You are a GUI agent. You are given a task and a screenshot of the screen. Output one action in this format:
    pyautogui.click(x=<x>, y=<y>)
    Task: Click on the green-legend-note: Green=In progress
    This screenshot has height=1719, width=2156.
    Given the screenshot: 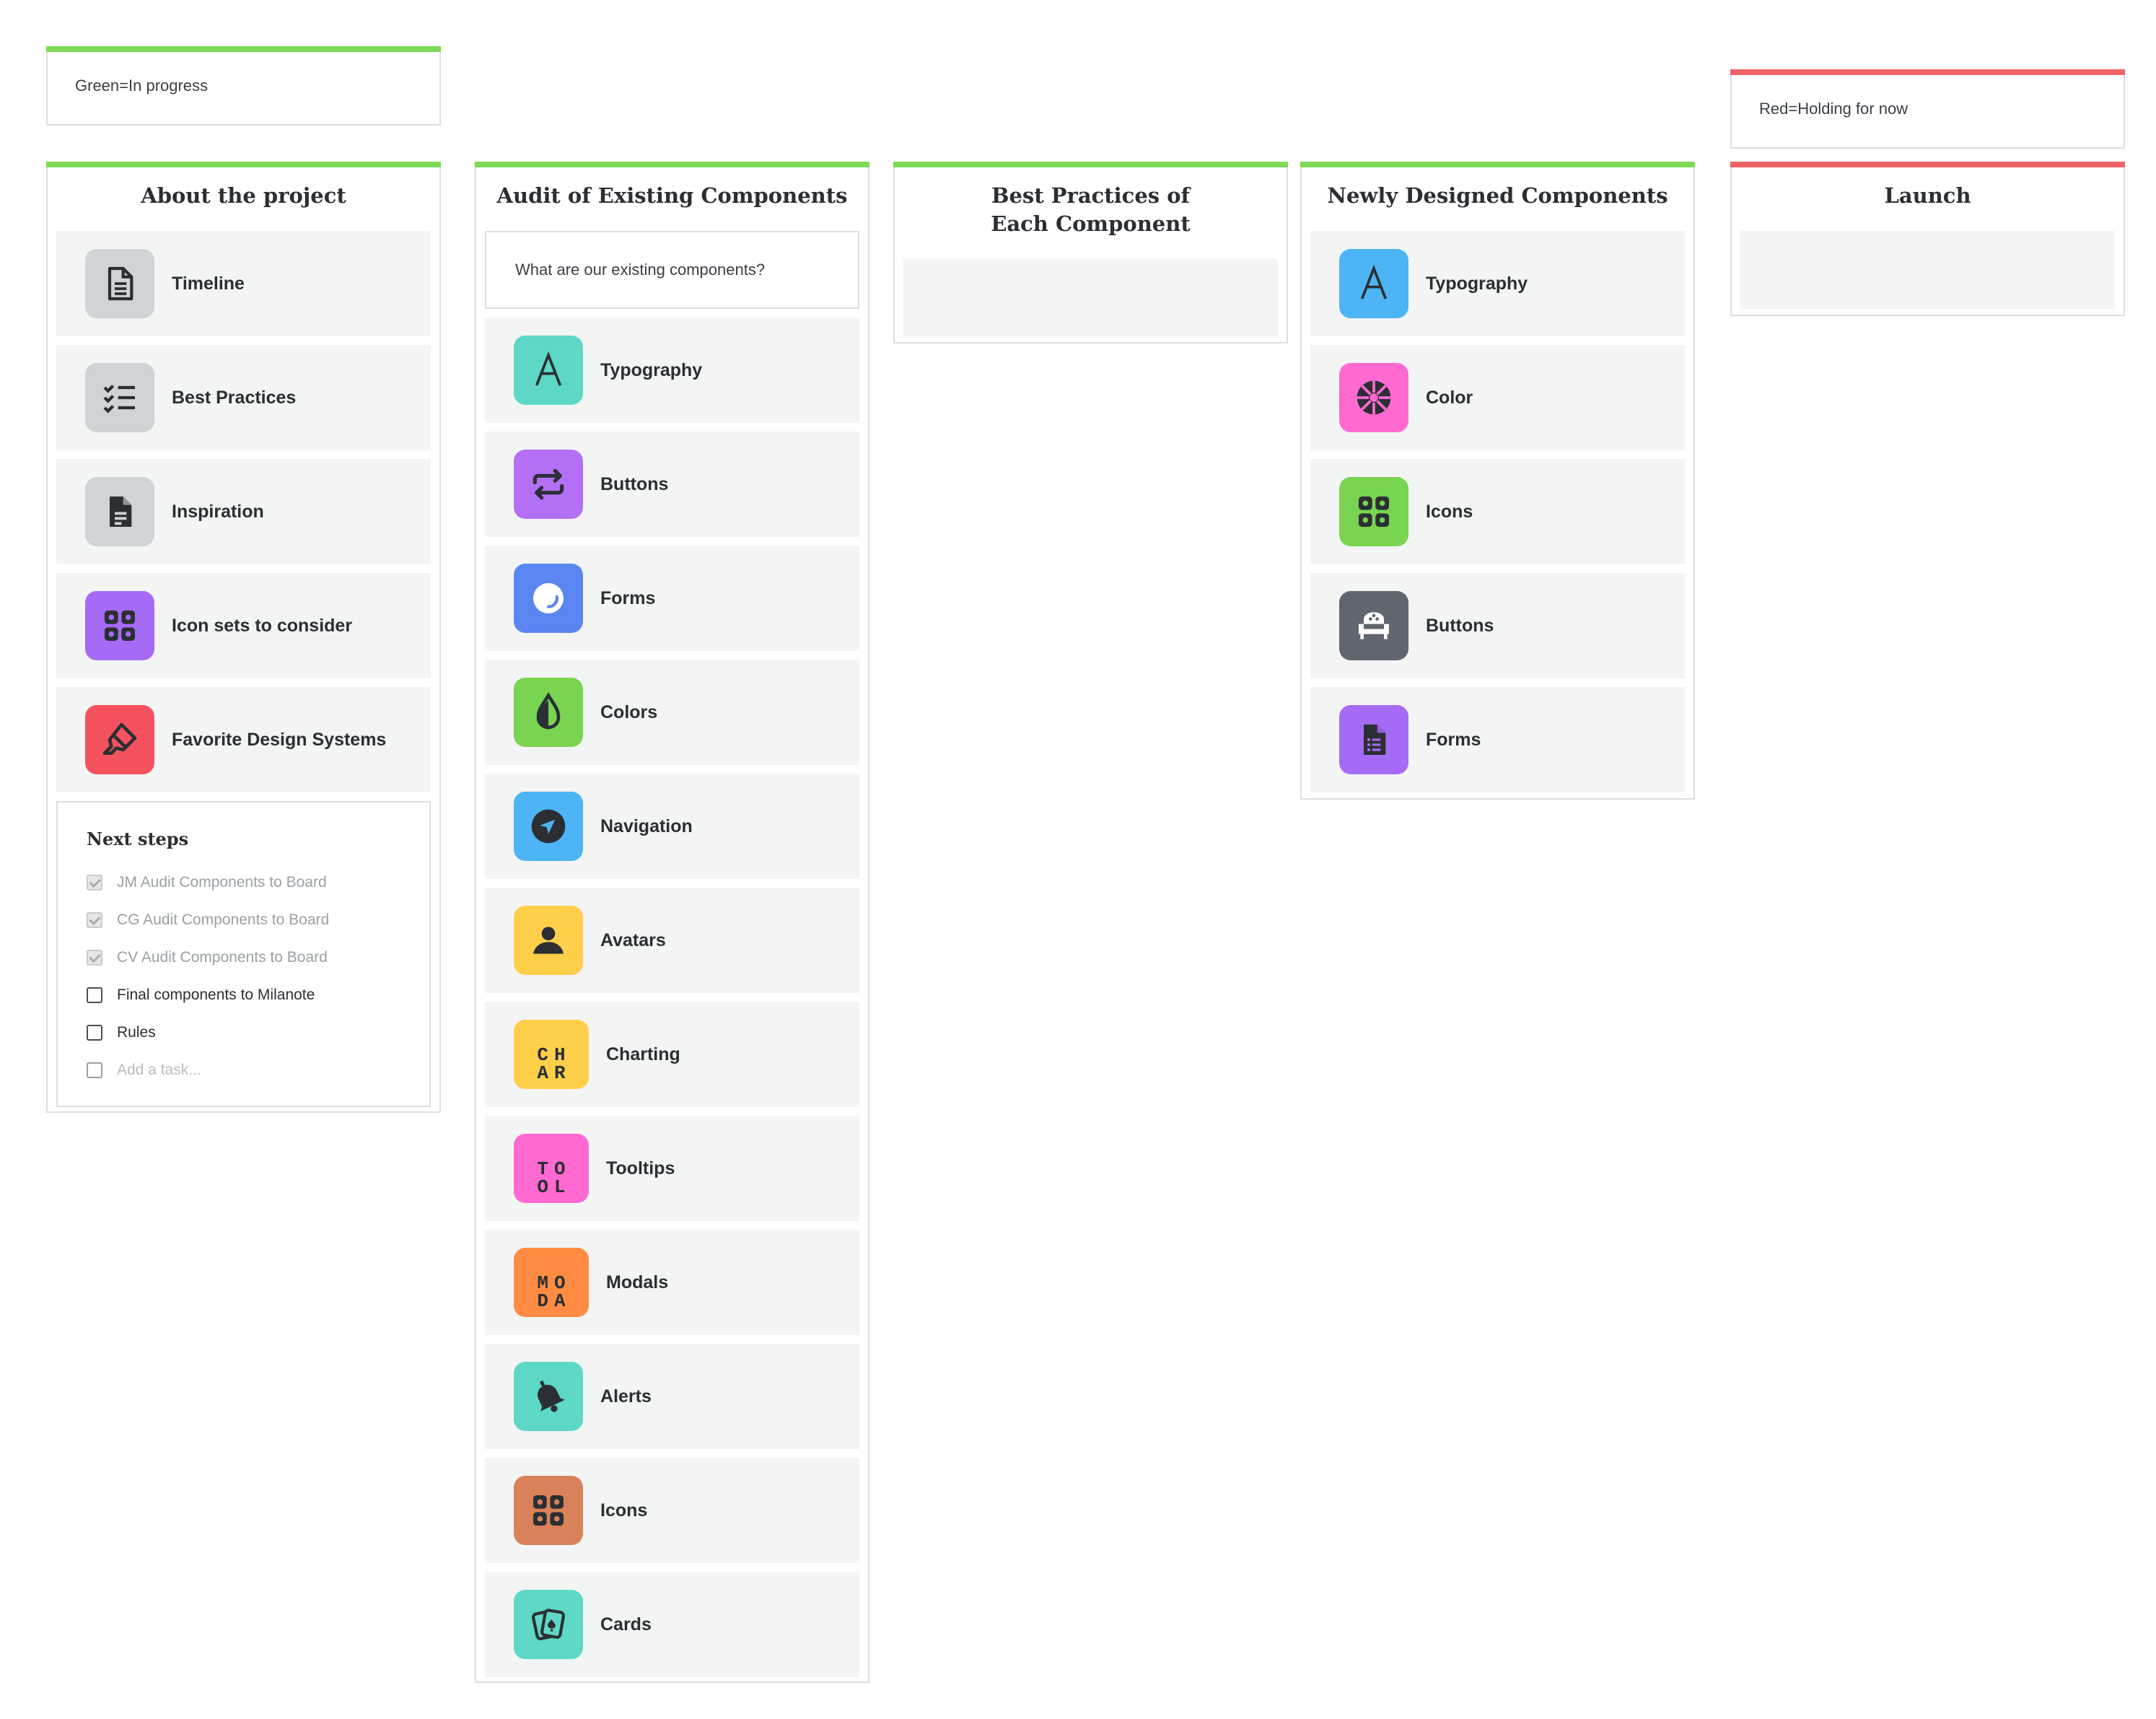 What is the action you would take?
    pyautogui.click(x=243, y=86)
    